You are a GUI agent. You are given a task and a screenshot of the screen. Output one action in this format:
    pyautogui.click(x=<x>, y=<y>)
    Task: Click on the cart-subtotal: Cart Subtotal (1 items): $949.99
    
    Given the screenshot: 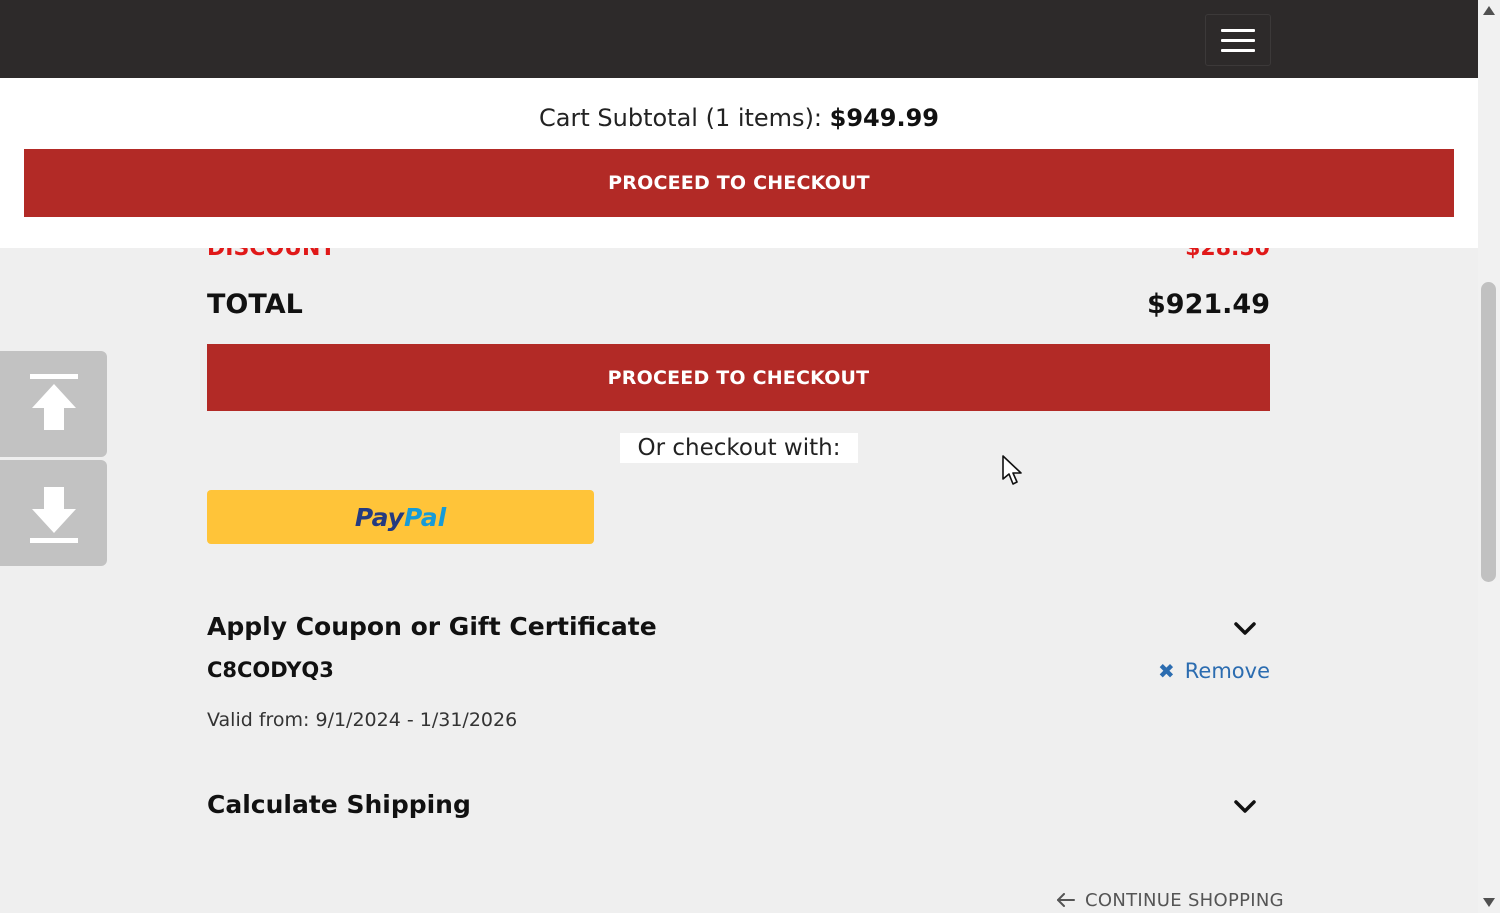 What is the action you would take?
    pyautogui.click(x=739, y=118)
    